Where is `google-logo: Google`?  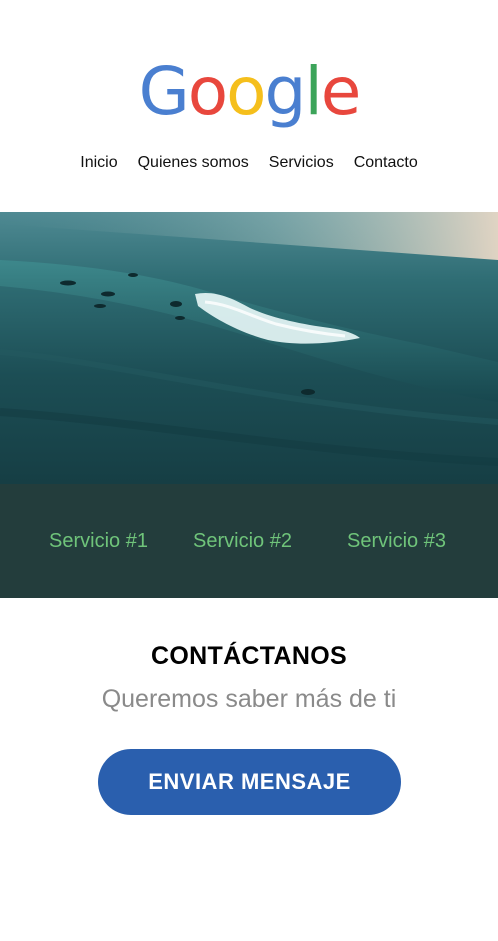 google-logo: Google is located at coordinates (249, 92).